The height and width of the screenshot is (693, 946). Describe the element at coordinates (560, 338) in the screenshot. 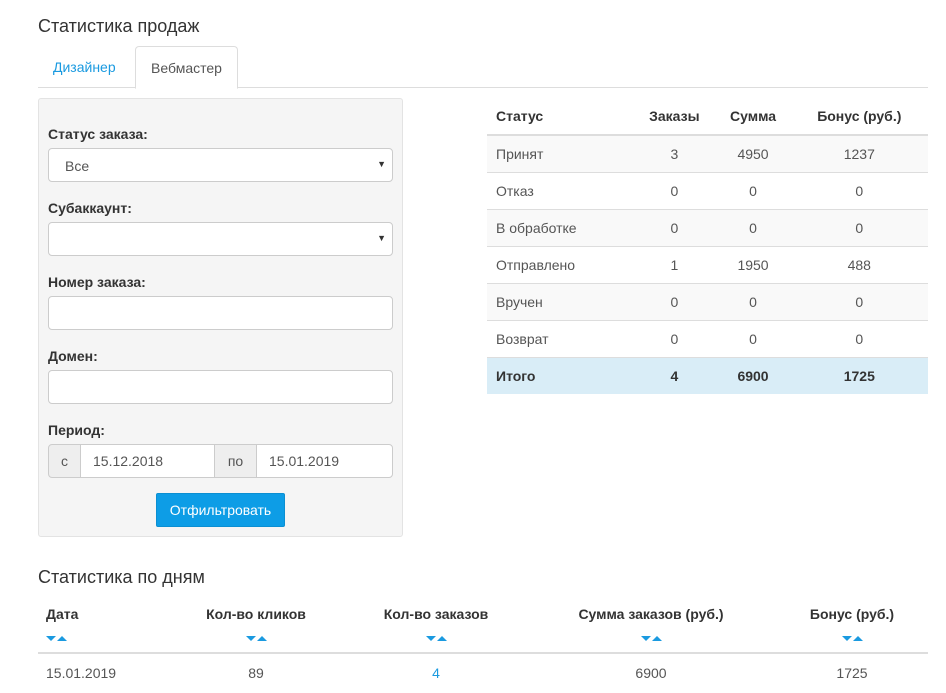

I see `status-cell: Возврат` at that location.